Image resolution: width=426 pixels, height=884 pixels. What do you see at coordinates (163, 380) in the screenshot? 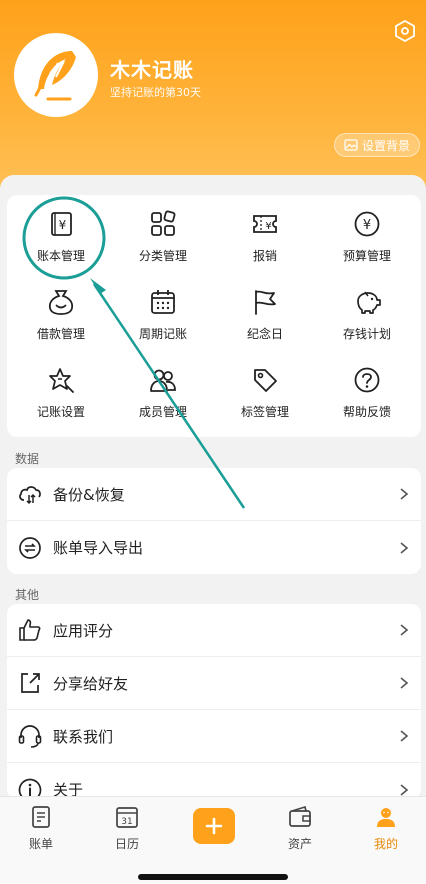
I see `members-icon` at bounding box center [163, 380].